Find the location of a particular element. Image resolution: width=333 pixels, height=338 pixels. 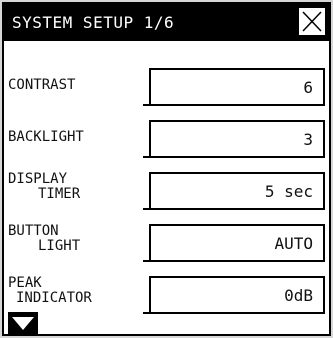

close-icon is located at coordinates (312, 21).